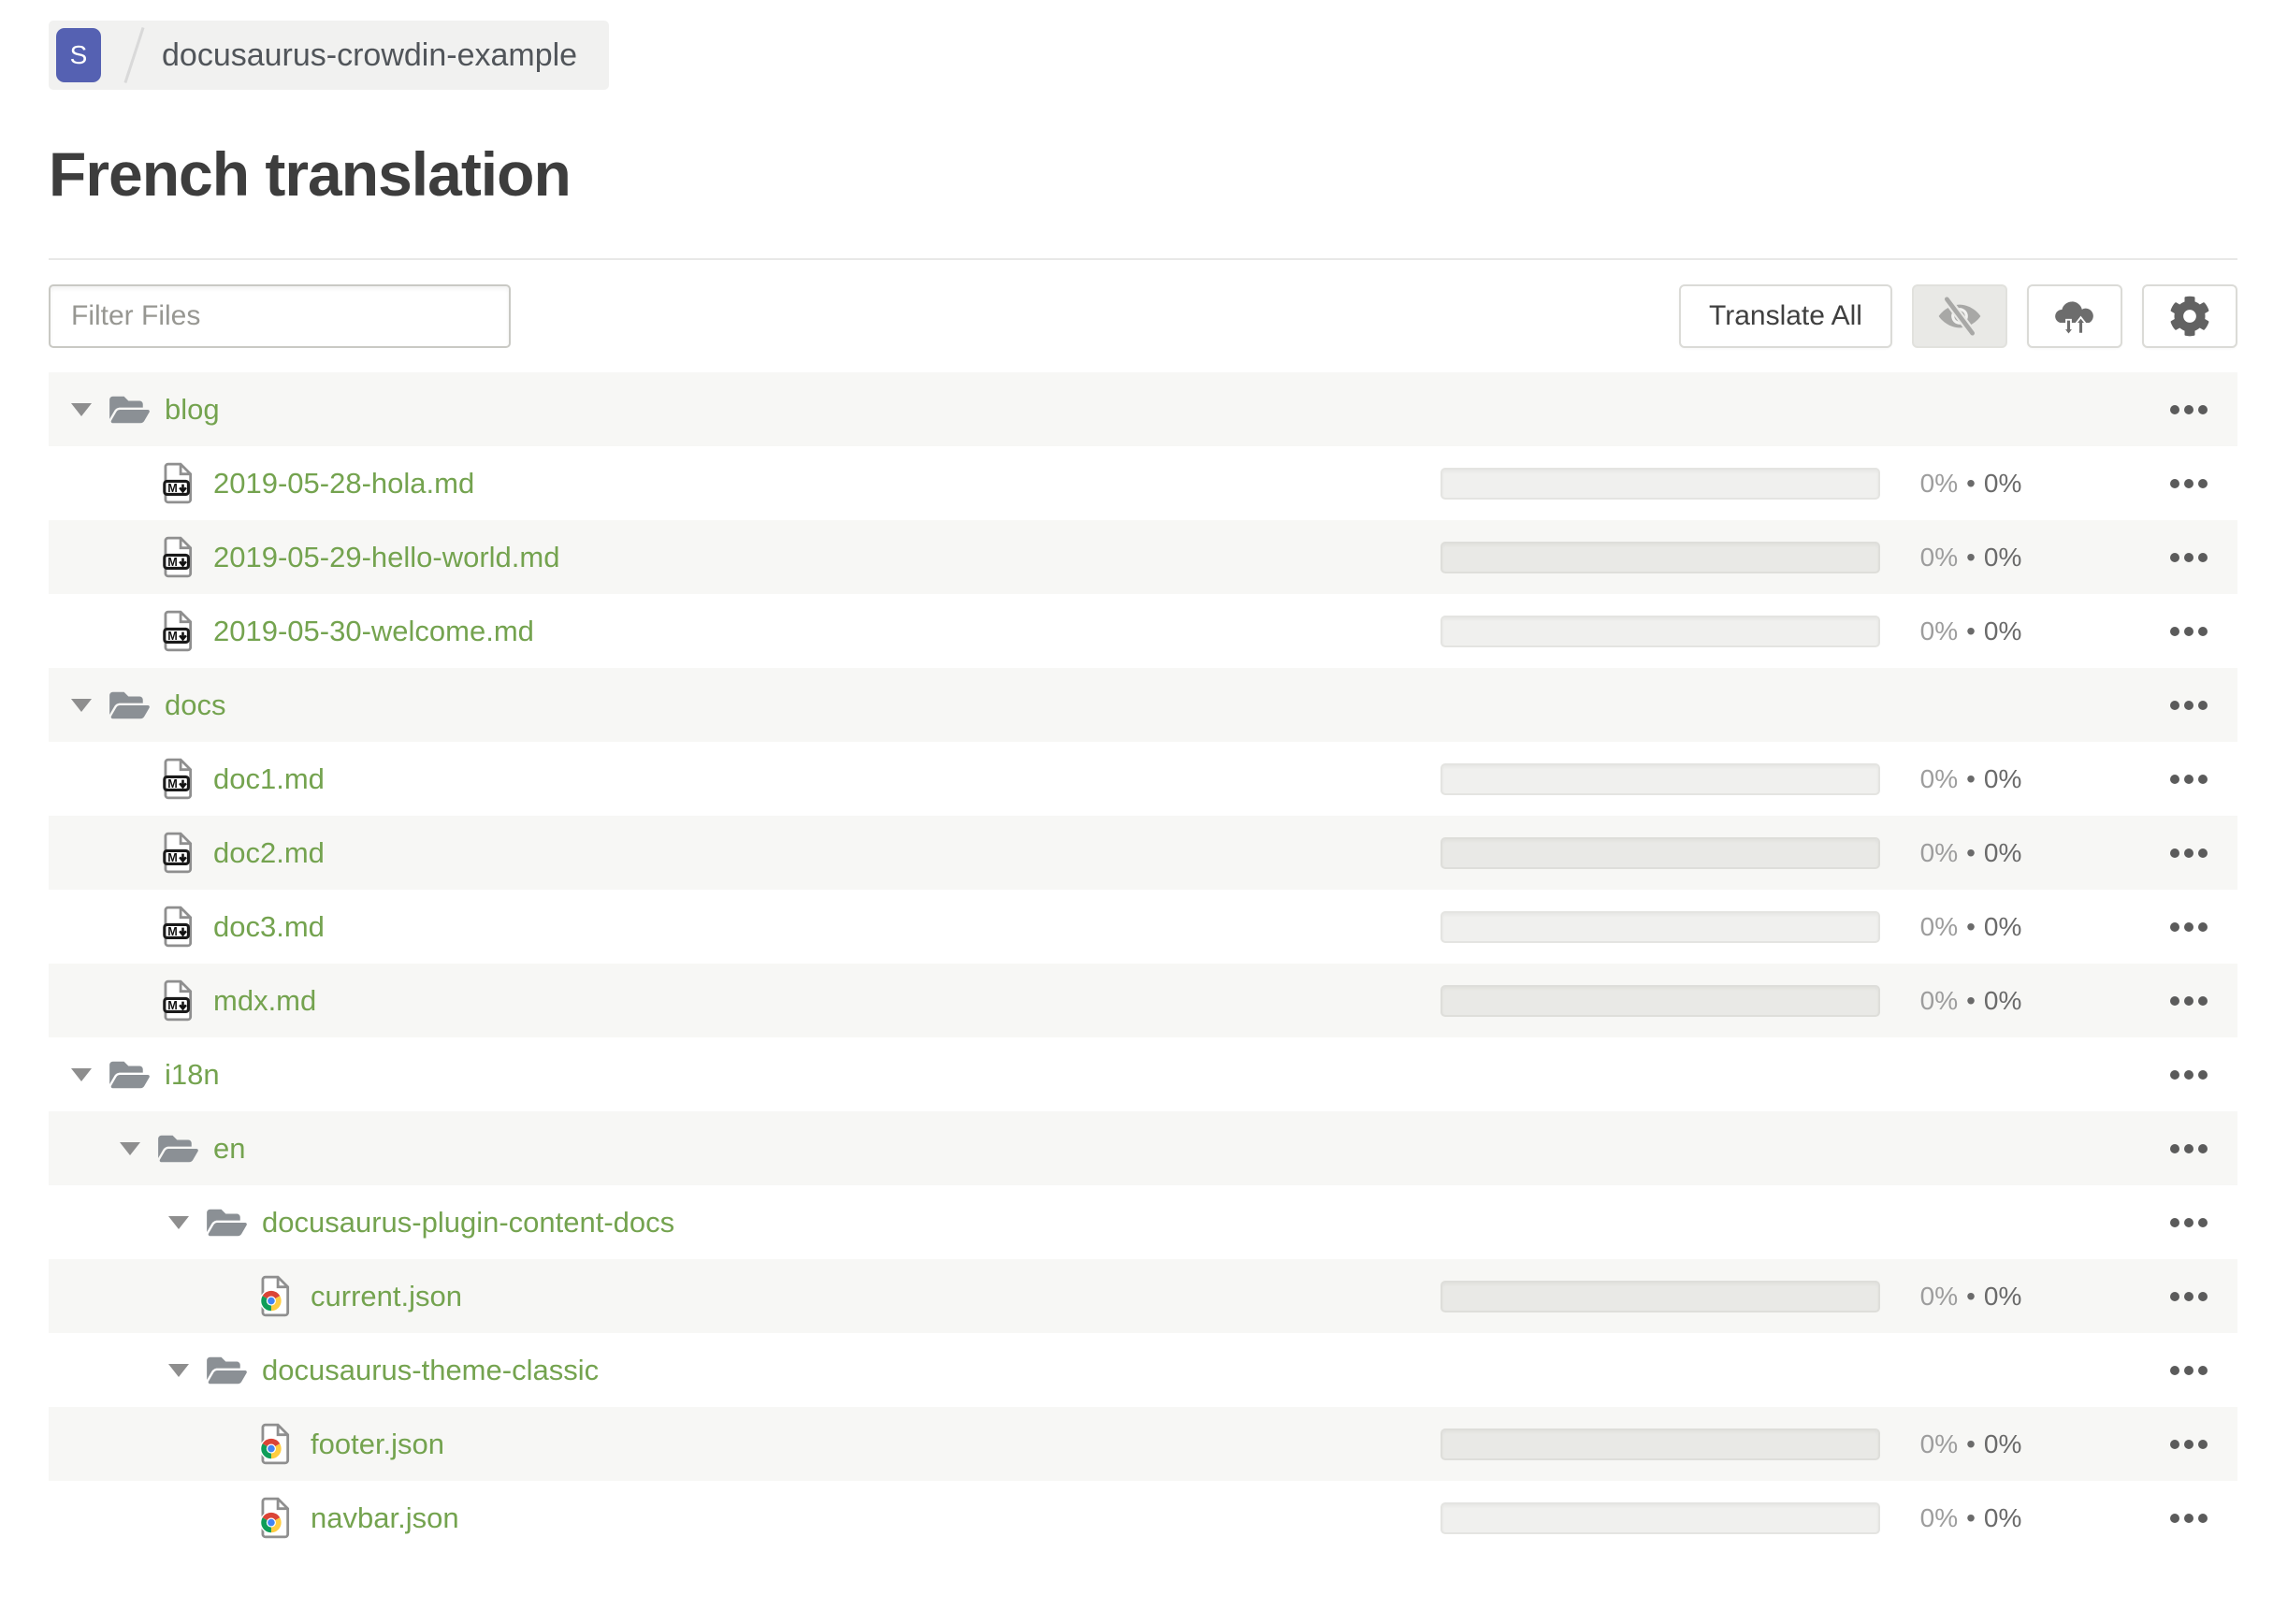 The image size is (2273, 1624). What do you see at coordinates (269, 853) in the screenshot?
I see `file-name-link: doc2.md` at bounding box center [269, 853].